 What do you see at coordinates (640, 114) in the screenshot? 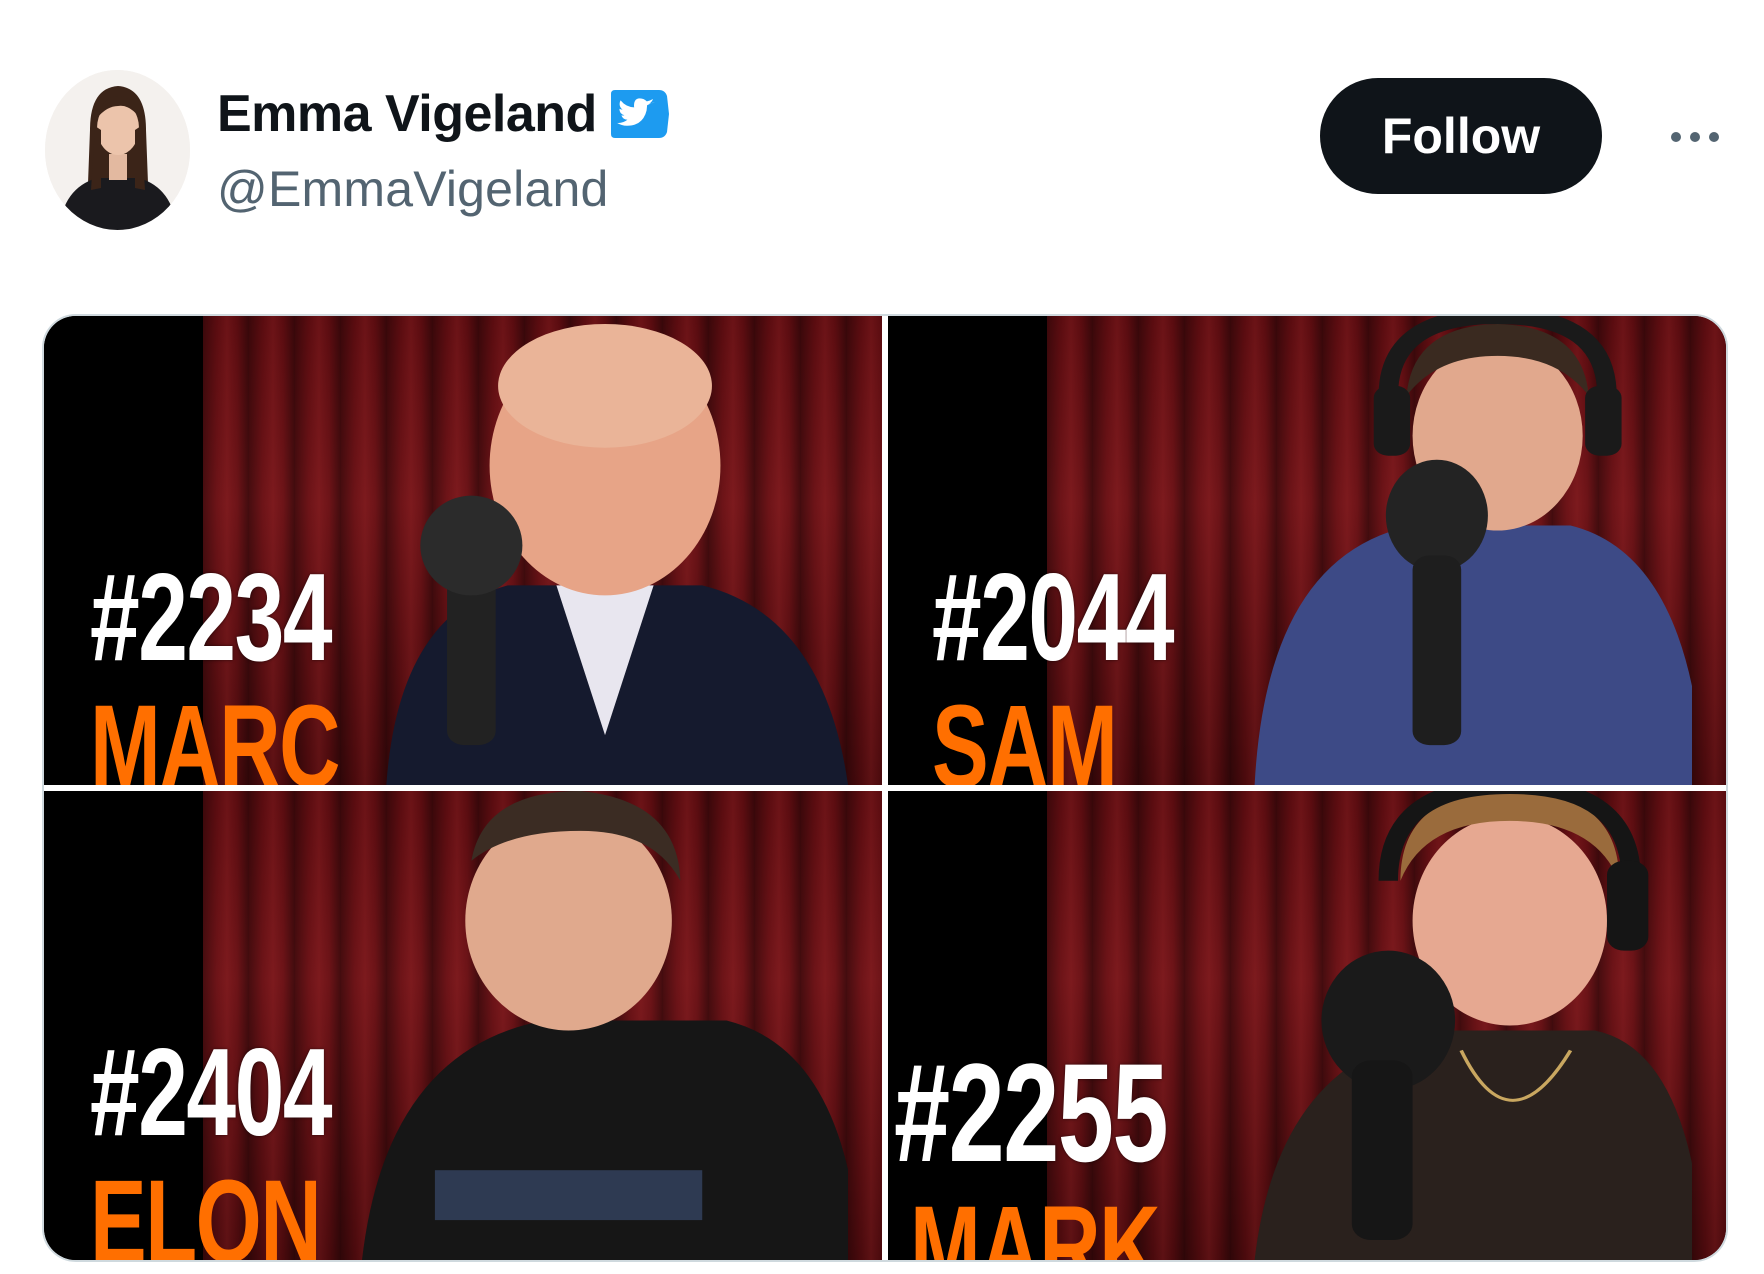
I see `verified-badge-icon` at bounding box center [640, 114].